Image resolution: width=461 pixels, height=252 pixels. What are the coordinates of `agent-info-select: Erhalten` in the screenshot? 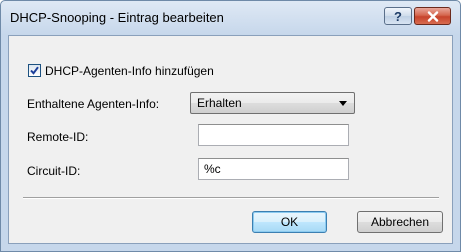 It's located at (272, 103).